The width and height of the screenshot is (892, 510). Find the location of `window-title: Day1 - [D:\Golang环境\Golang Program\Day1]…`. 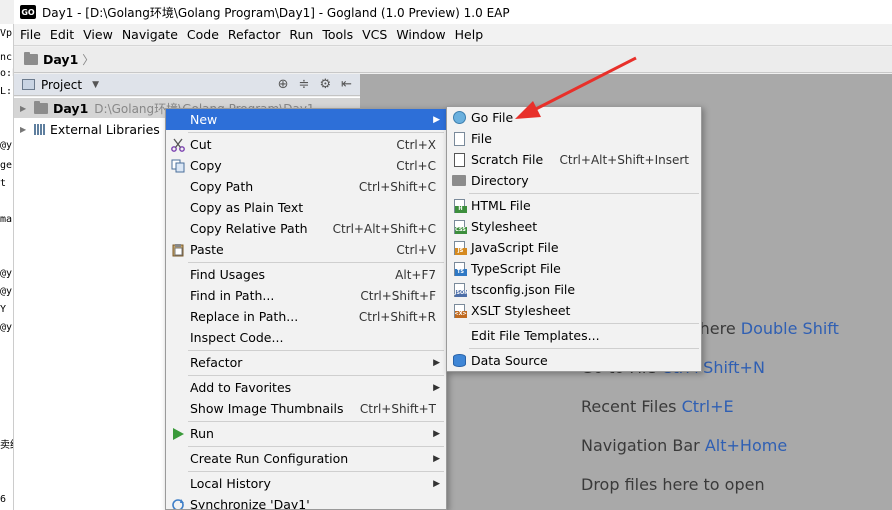

window-title: Day1 - [D:\Golang环境\Golang Program\Day1]… is located at coordinates (276, 12).